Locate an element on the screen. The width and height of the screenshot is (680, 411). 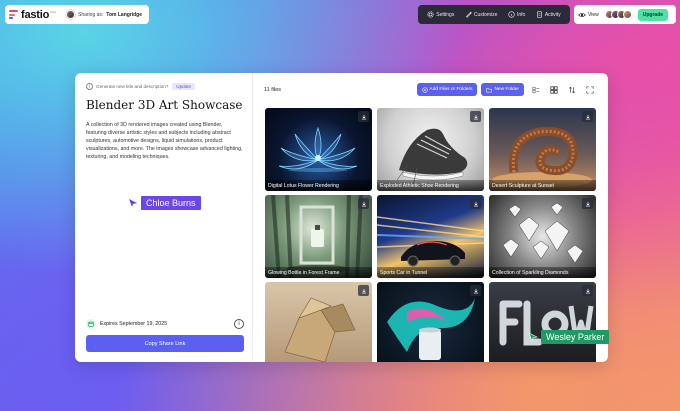
add-files-label: Add Files or Folders is located at coordinates (451, 89).